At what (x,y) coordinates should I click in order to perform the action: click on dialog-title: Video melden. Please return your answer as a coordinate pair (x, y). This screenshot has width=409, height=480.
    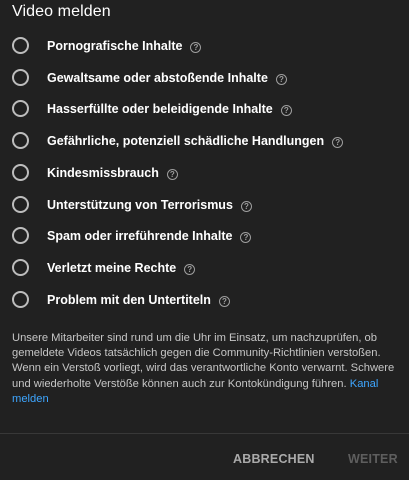
    Looking at the image, I should click on (61, 11).